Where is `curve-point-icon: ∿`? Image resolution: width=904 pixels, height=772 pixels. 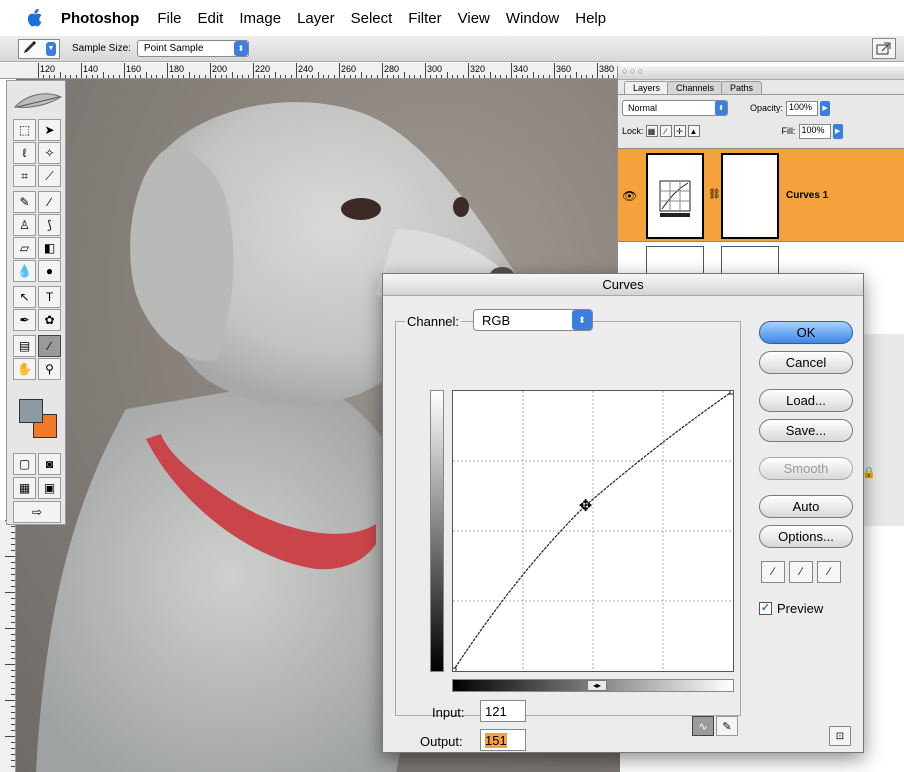
curve-point-icon: ∿ is located at coordinates (703, 726).